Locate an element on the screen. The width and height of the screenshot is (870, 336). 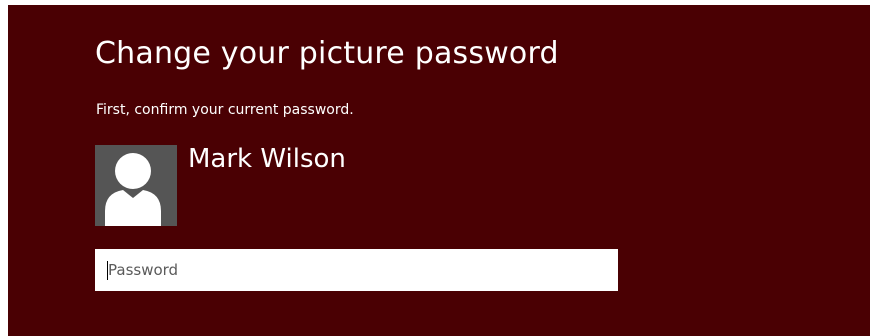
text-caret is located at coordinates (107, 270).